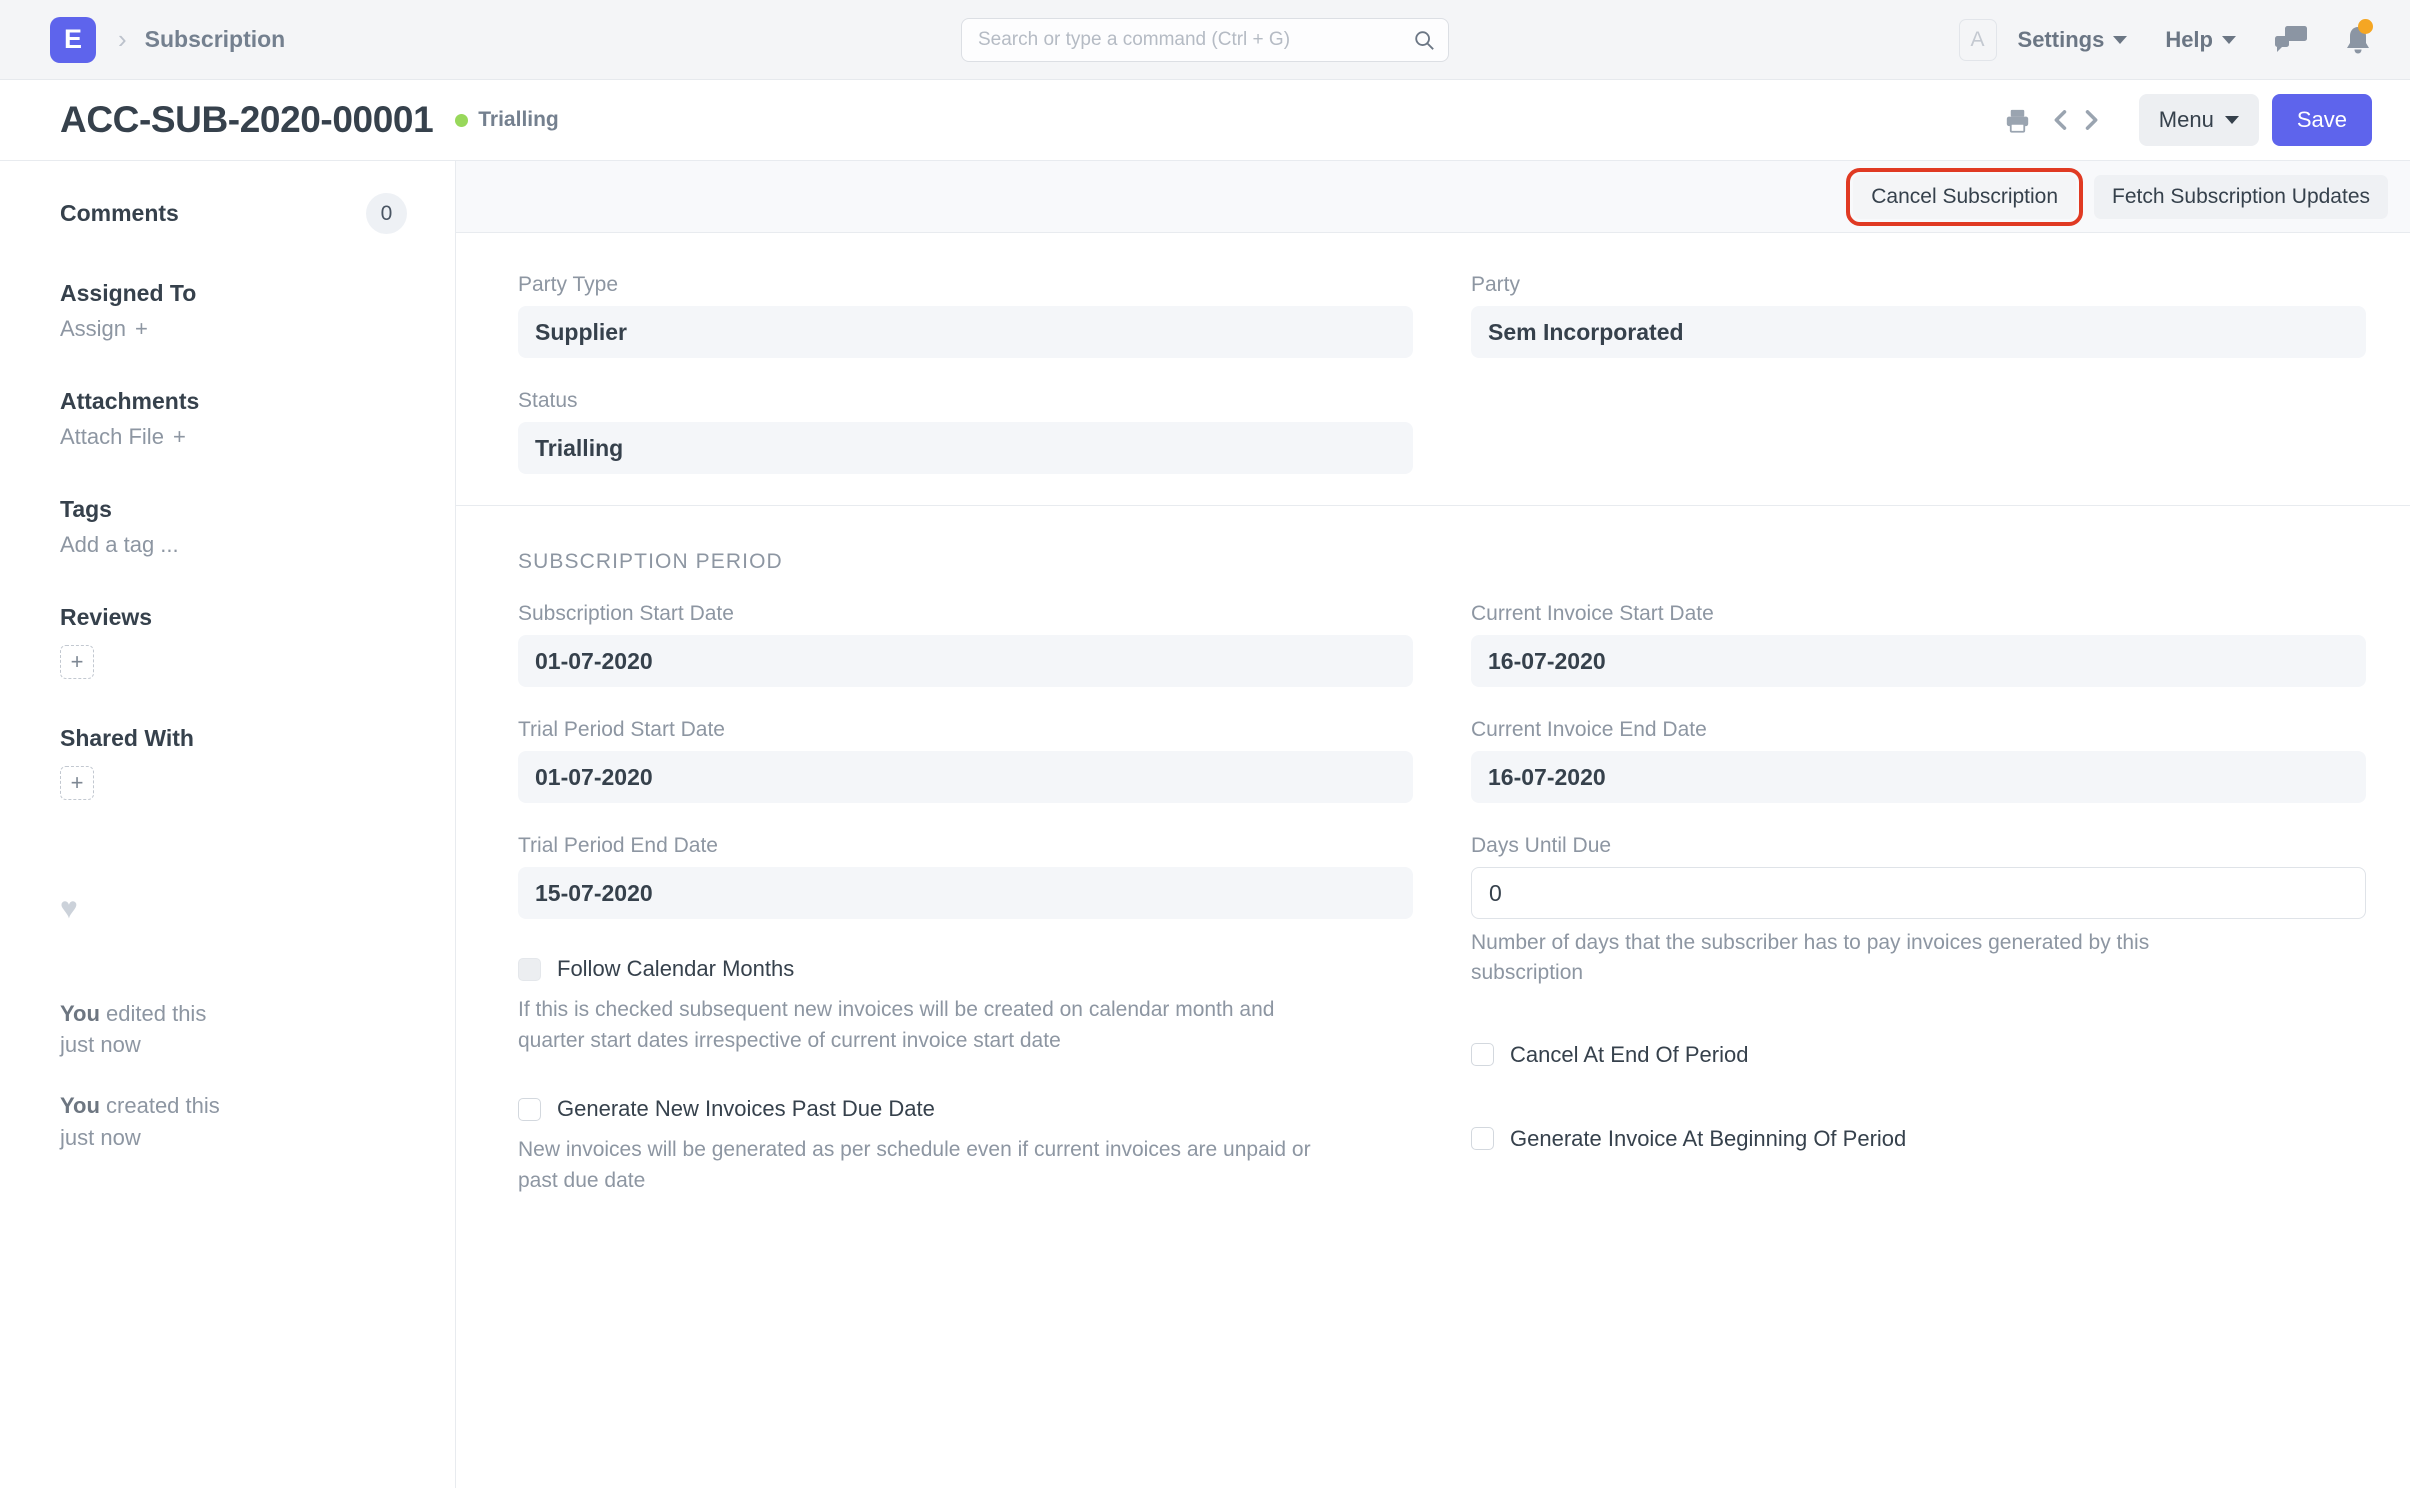 Image resolution: width=2410 pixels, height=1488 pixels. What do you see at coordinates (1541, 845) in the screenshot?
I see `days-until-due-label: Days Until Due` at bounding box center [1541, 845].